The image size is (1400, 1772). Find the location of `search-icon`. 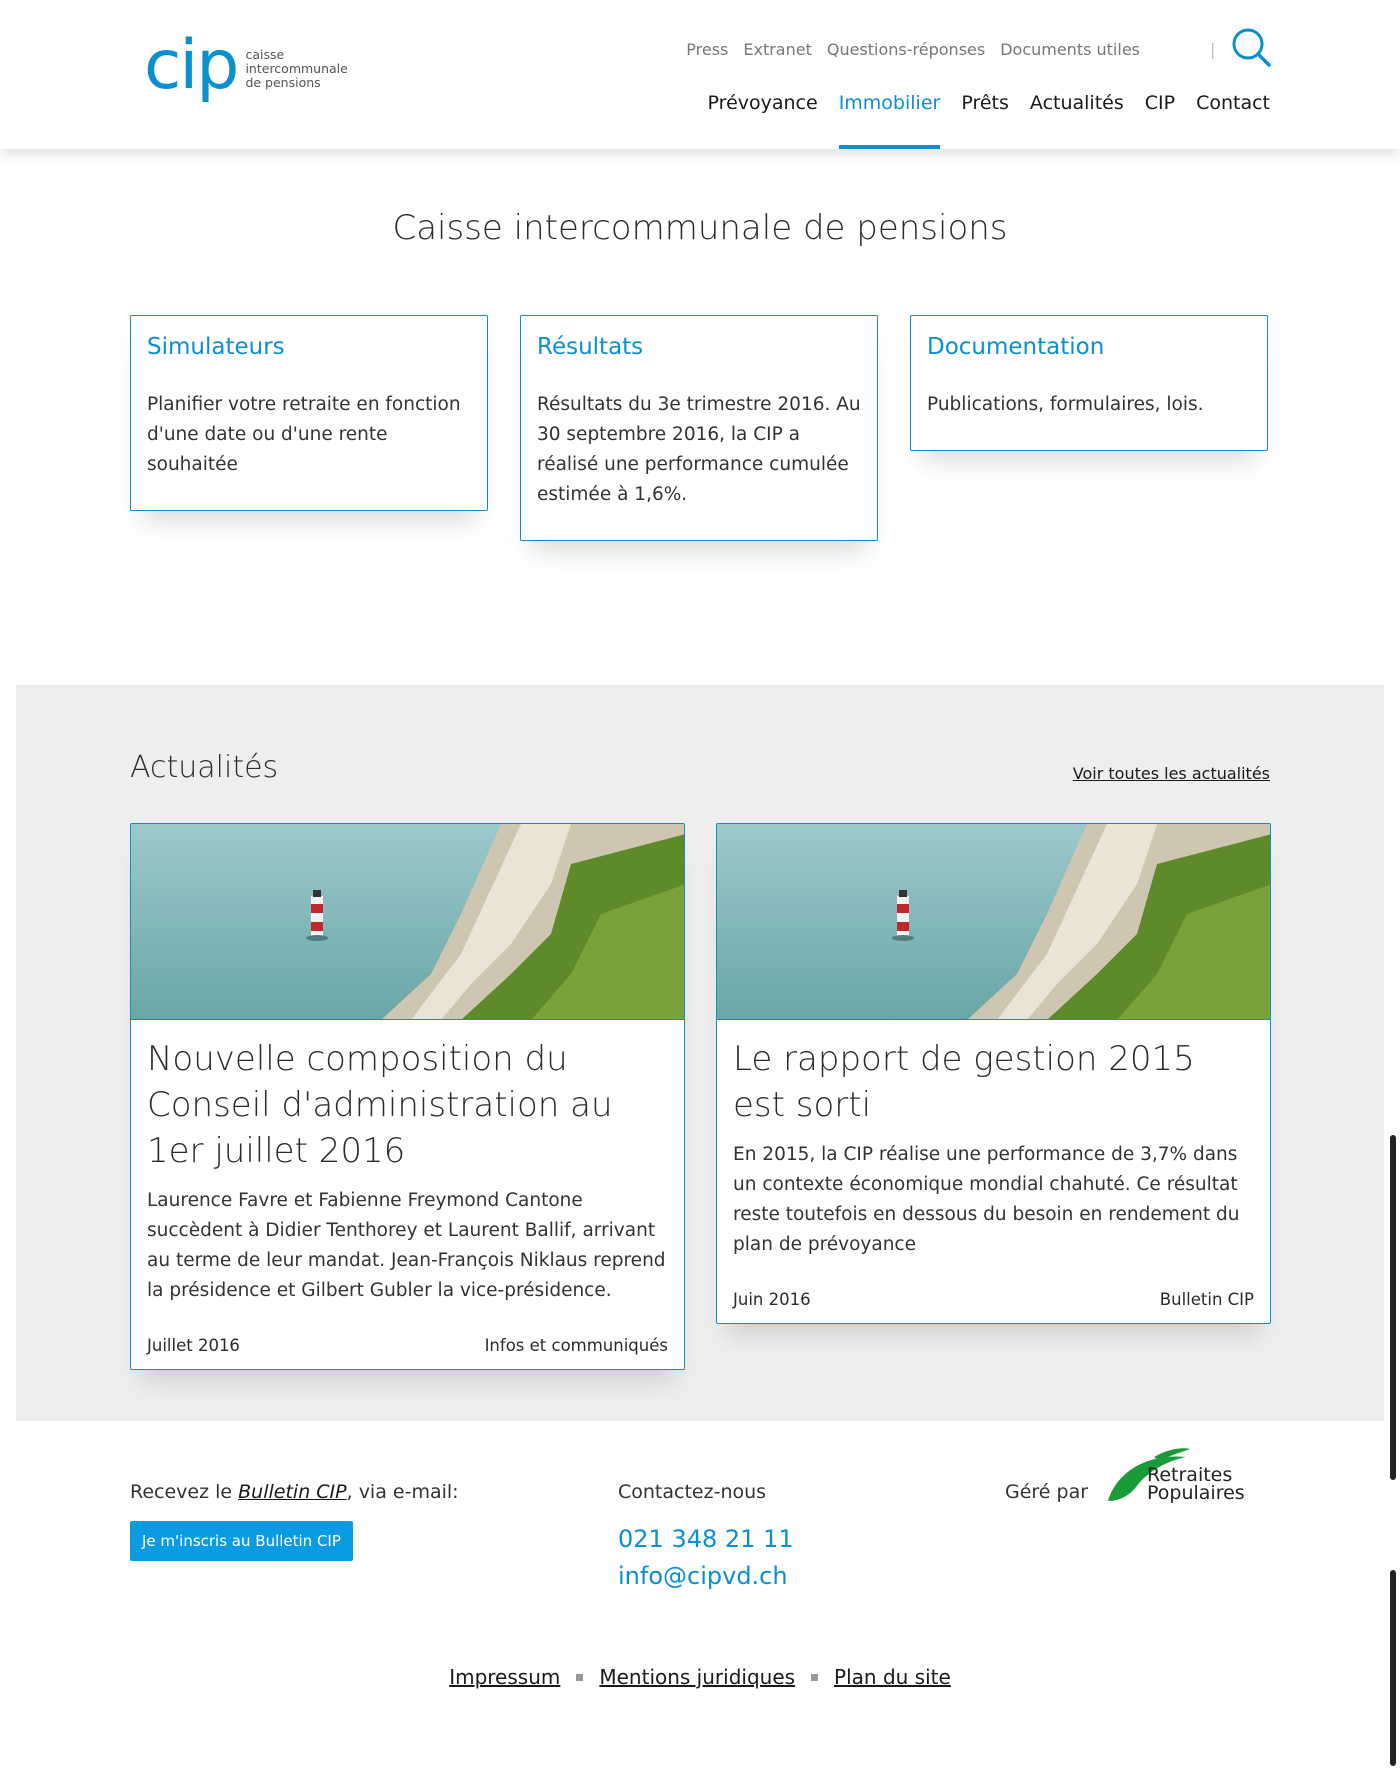

search-icon is located at coordinates (1251, 47).